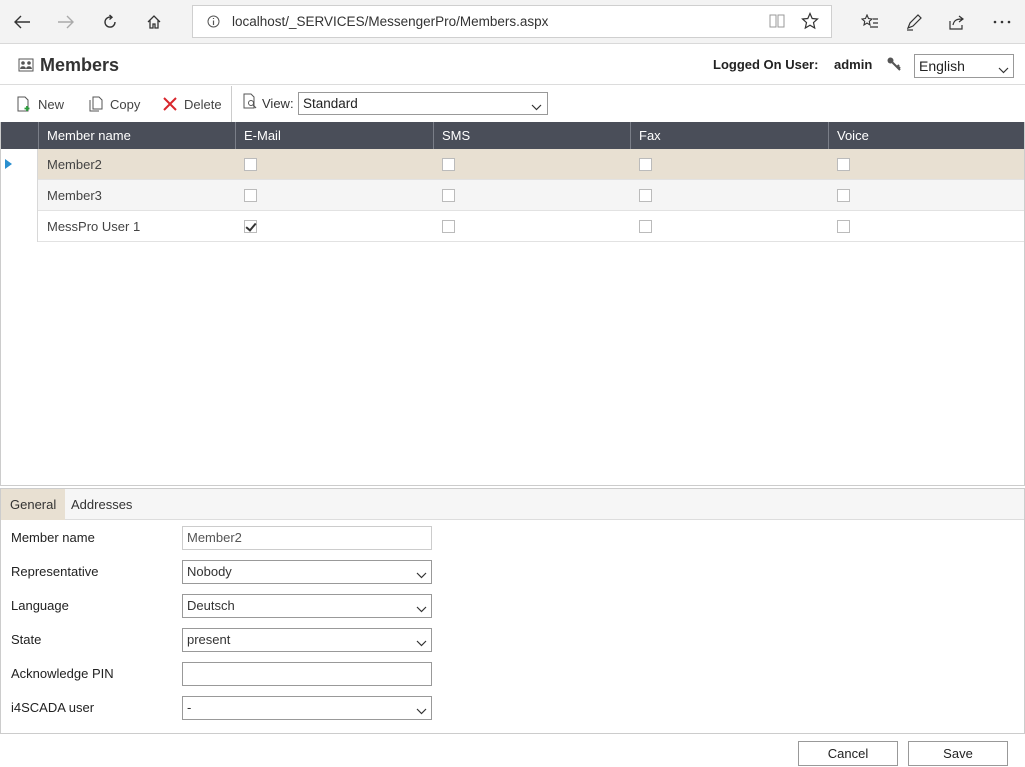  What do you see at coordinates (730, 135) in the screenshot?
I see `column-header-fax: Fax` at bounding box center [730, 135].